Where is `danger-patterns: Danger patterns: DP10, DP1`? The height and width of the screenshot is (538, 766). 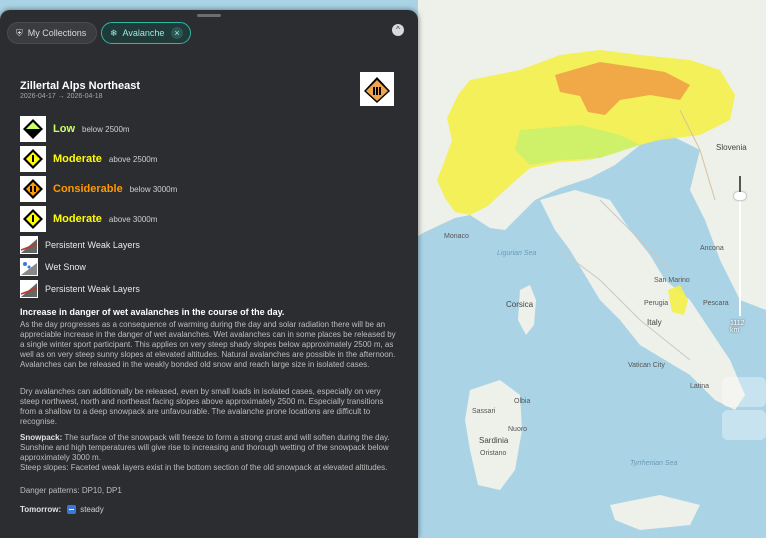 danger-patterns: Danger patterns: DP10, DP1 is located at coordinates (71, 490).